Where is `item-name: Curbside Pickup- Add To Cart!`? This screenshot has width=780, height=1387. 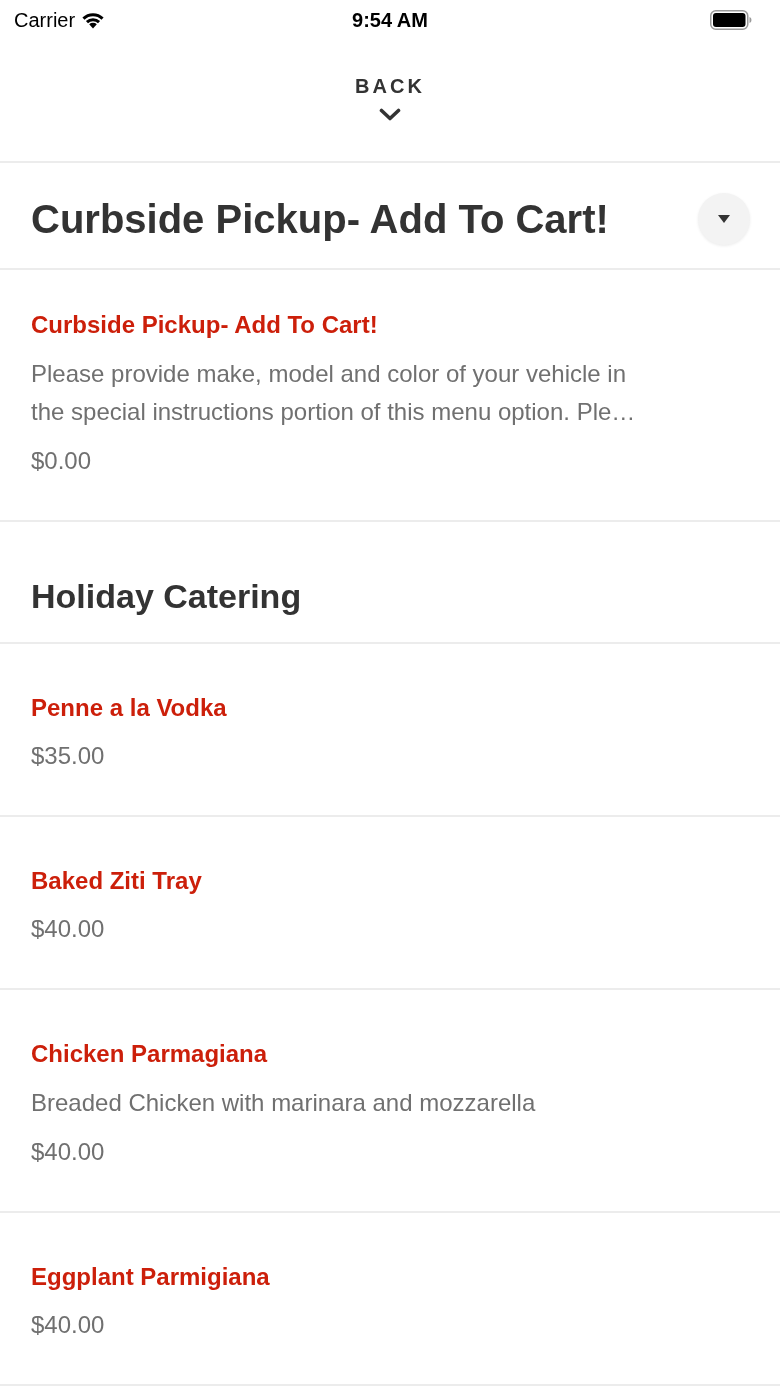
item-name: Curbside Pickup- Add To Cart! is located at coordinates (204, 325).